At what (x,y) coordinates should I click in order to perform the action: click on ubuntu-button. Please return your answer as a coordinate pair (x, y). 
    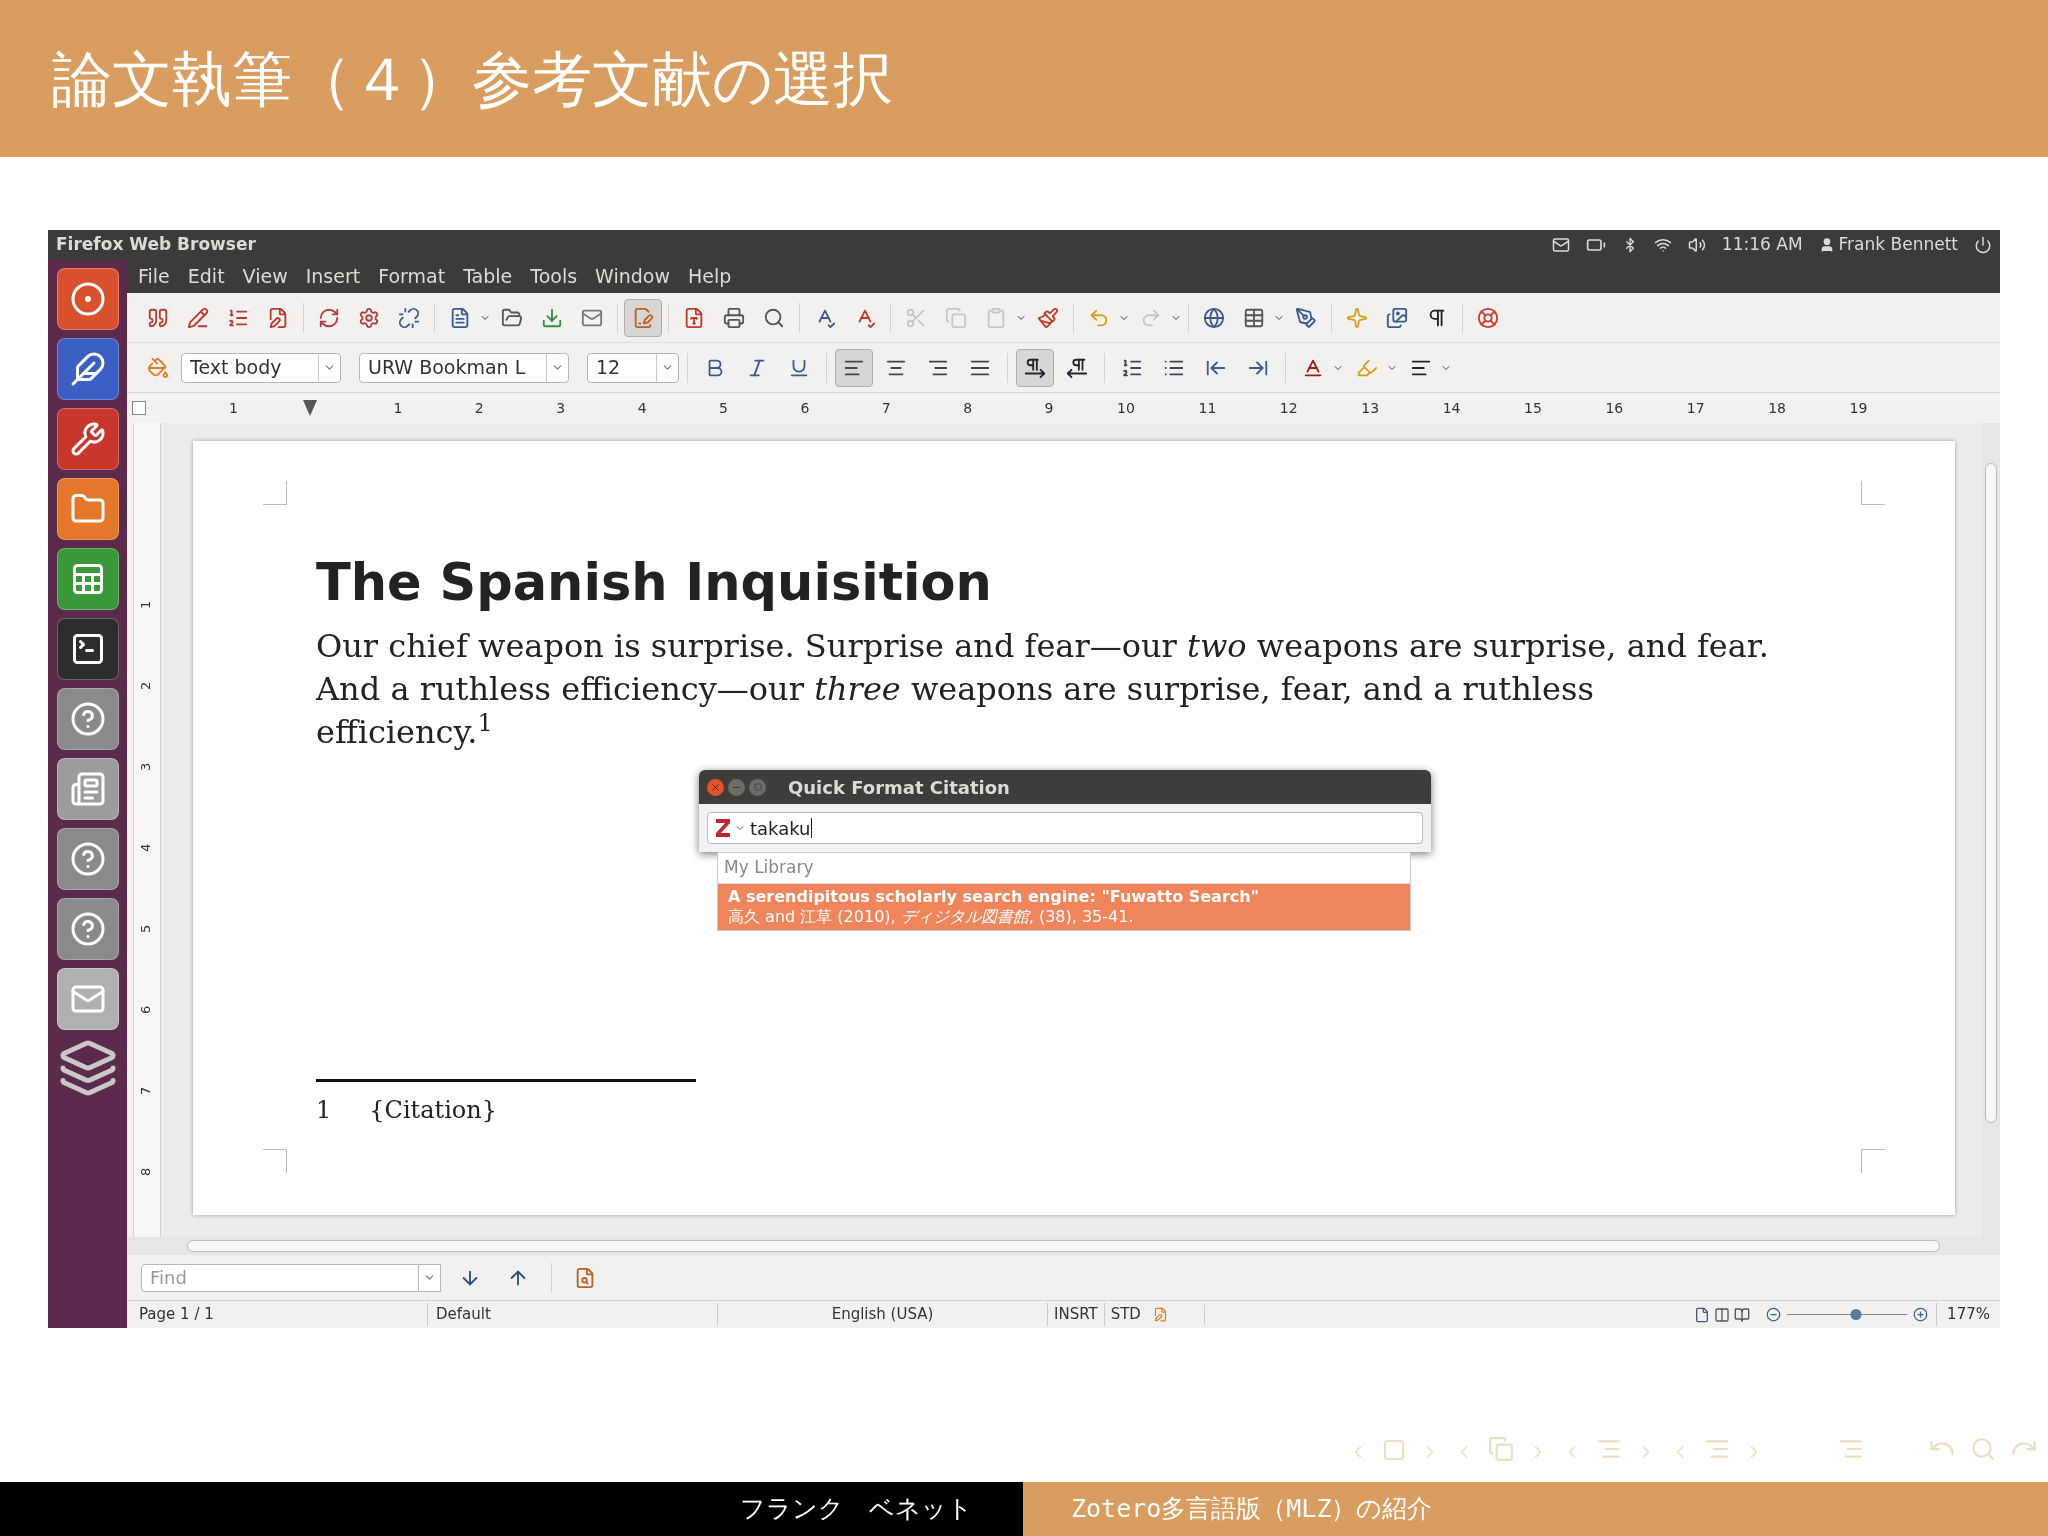
    Looking at the image, I should click on (87, 299).